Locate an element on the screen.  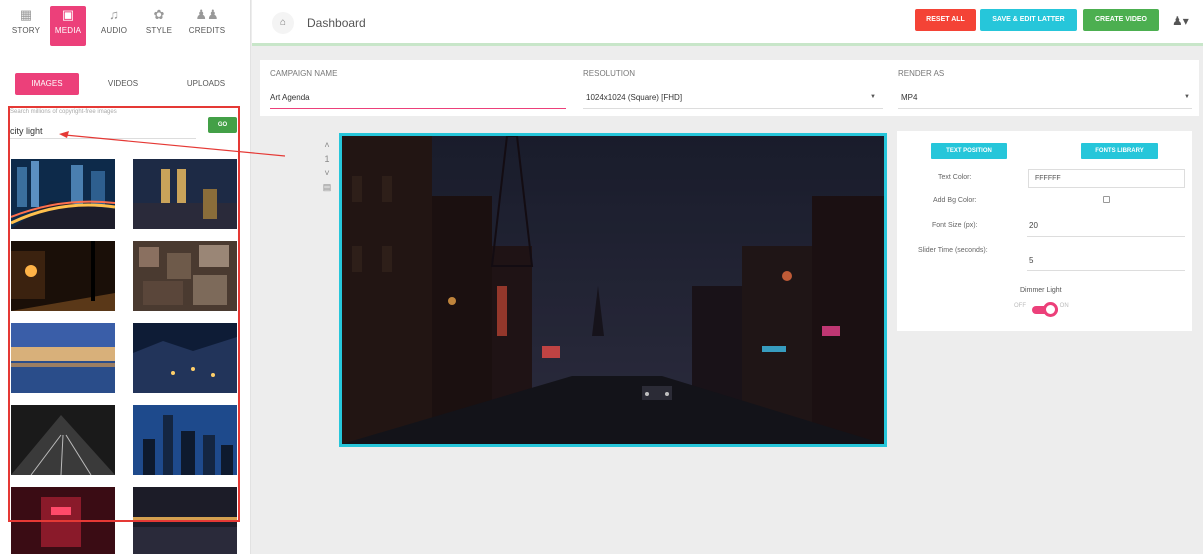
chevron-up-icon: ˄ is located at coordinates (327, 145).